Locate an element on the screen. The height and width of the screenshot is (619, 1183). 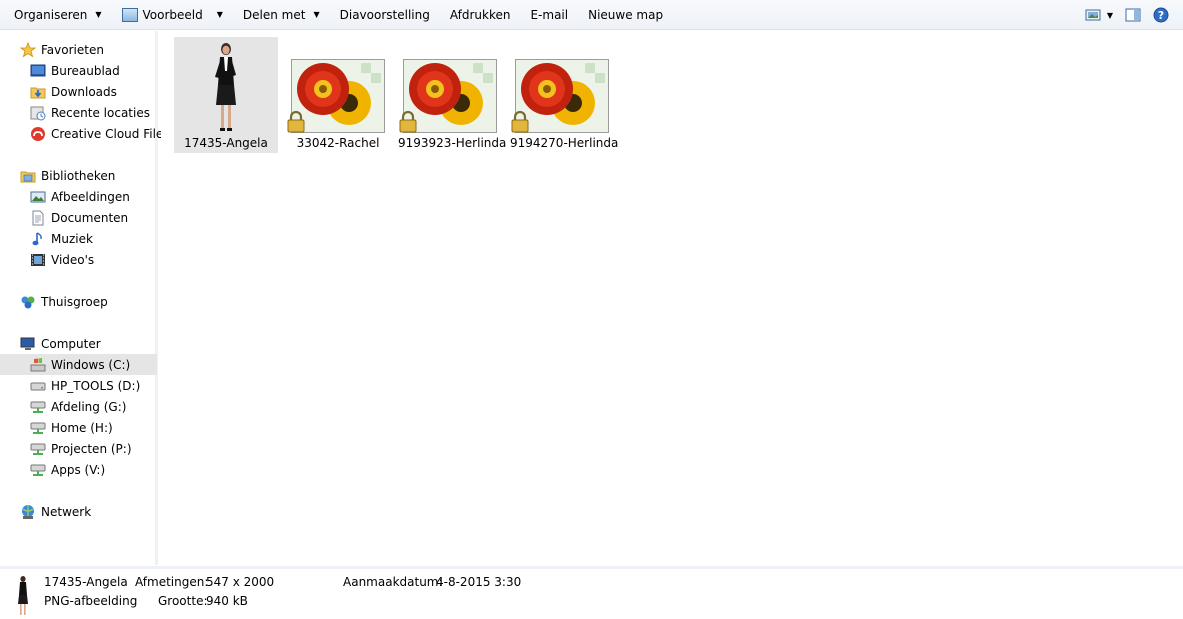
nav-item-downloads: Downloads is located at coordinates (73, 91).